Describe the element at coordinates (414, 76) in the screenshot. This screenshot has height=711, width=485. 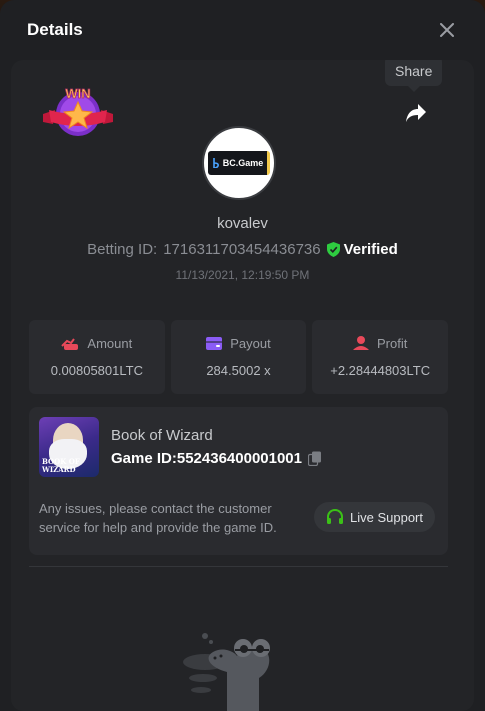
I see `share-tooltip: Share` at that location.